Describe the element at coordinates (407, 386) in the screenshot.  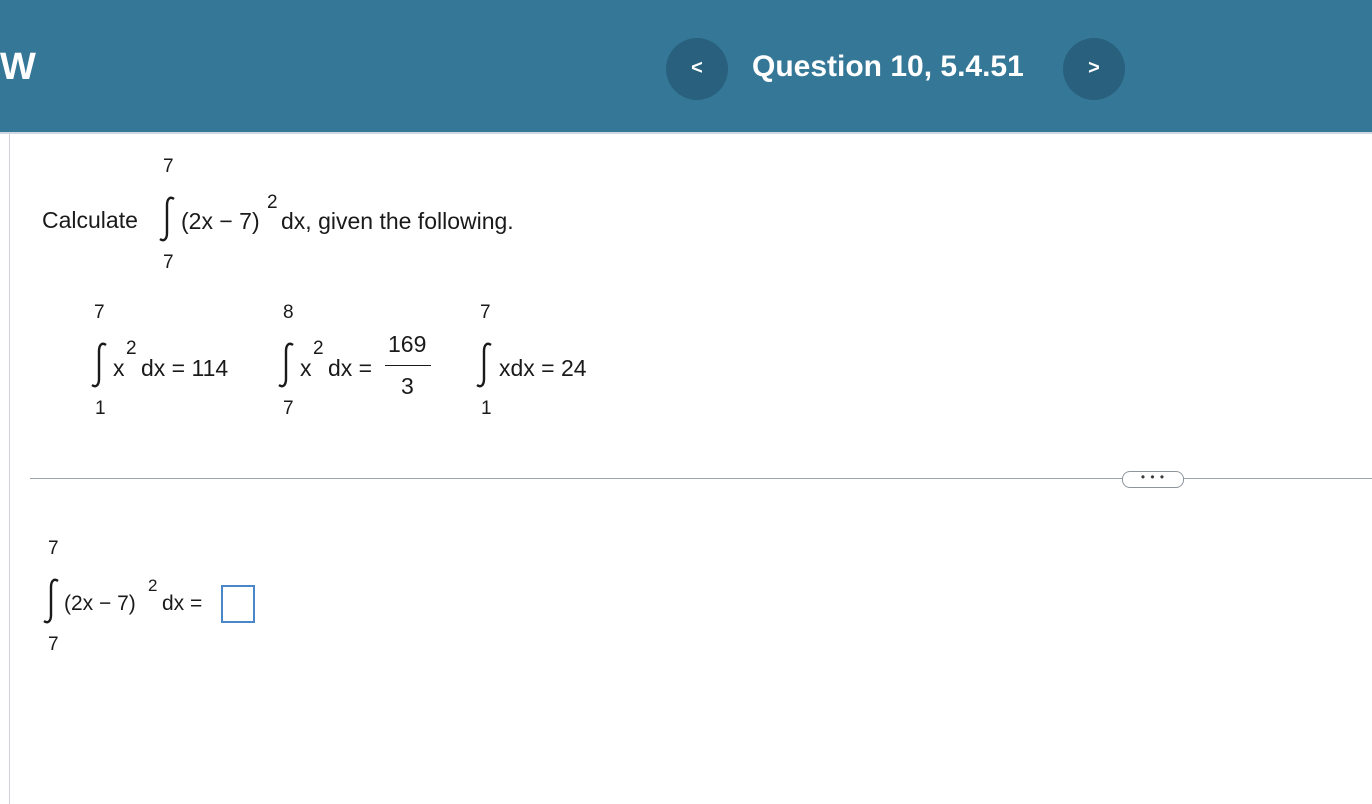
I see `fraction-denominator: 3` at that location.